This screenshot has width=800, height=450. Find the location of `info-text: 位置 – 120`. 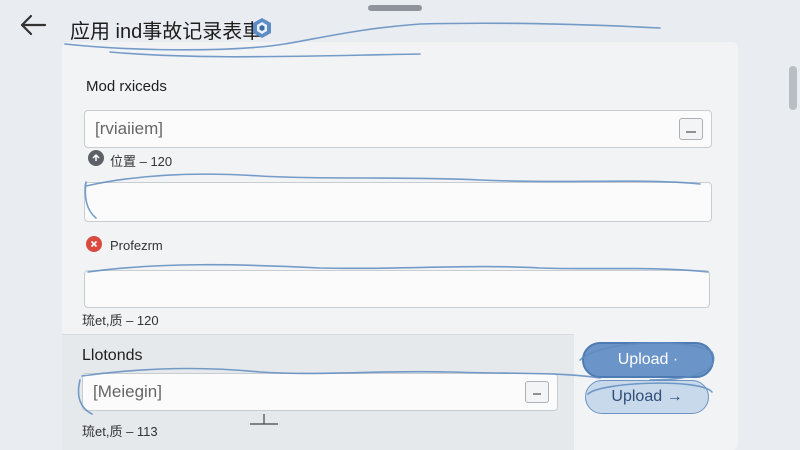

info-text: 位置 – 120 is located at coordinates (141, 161).